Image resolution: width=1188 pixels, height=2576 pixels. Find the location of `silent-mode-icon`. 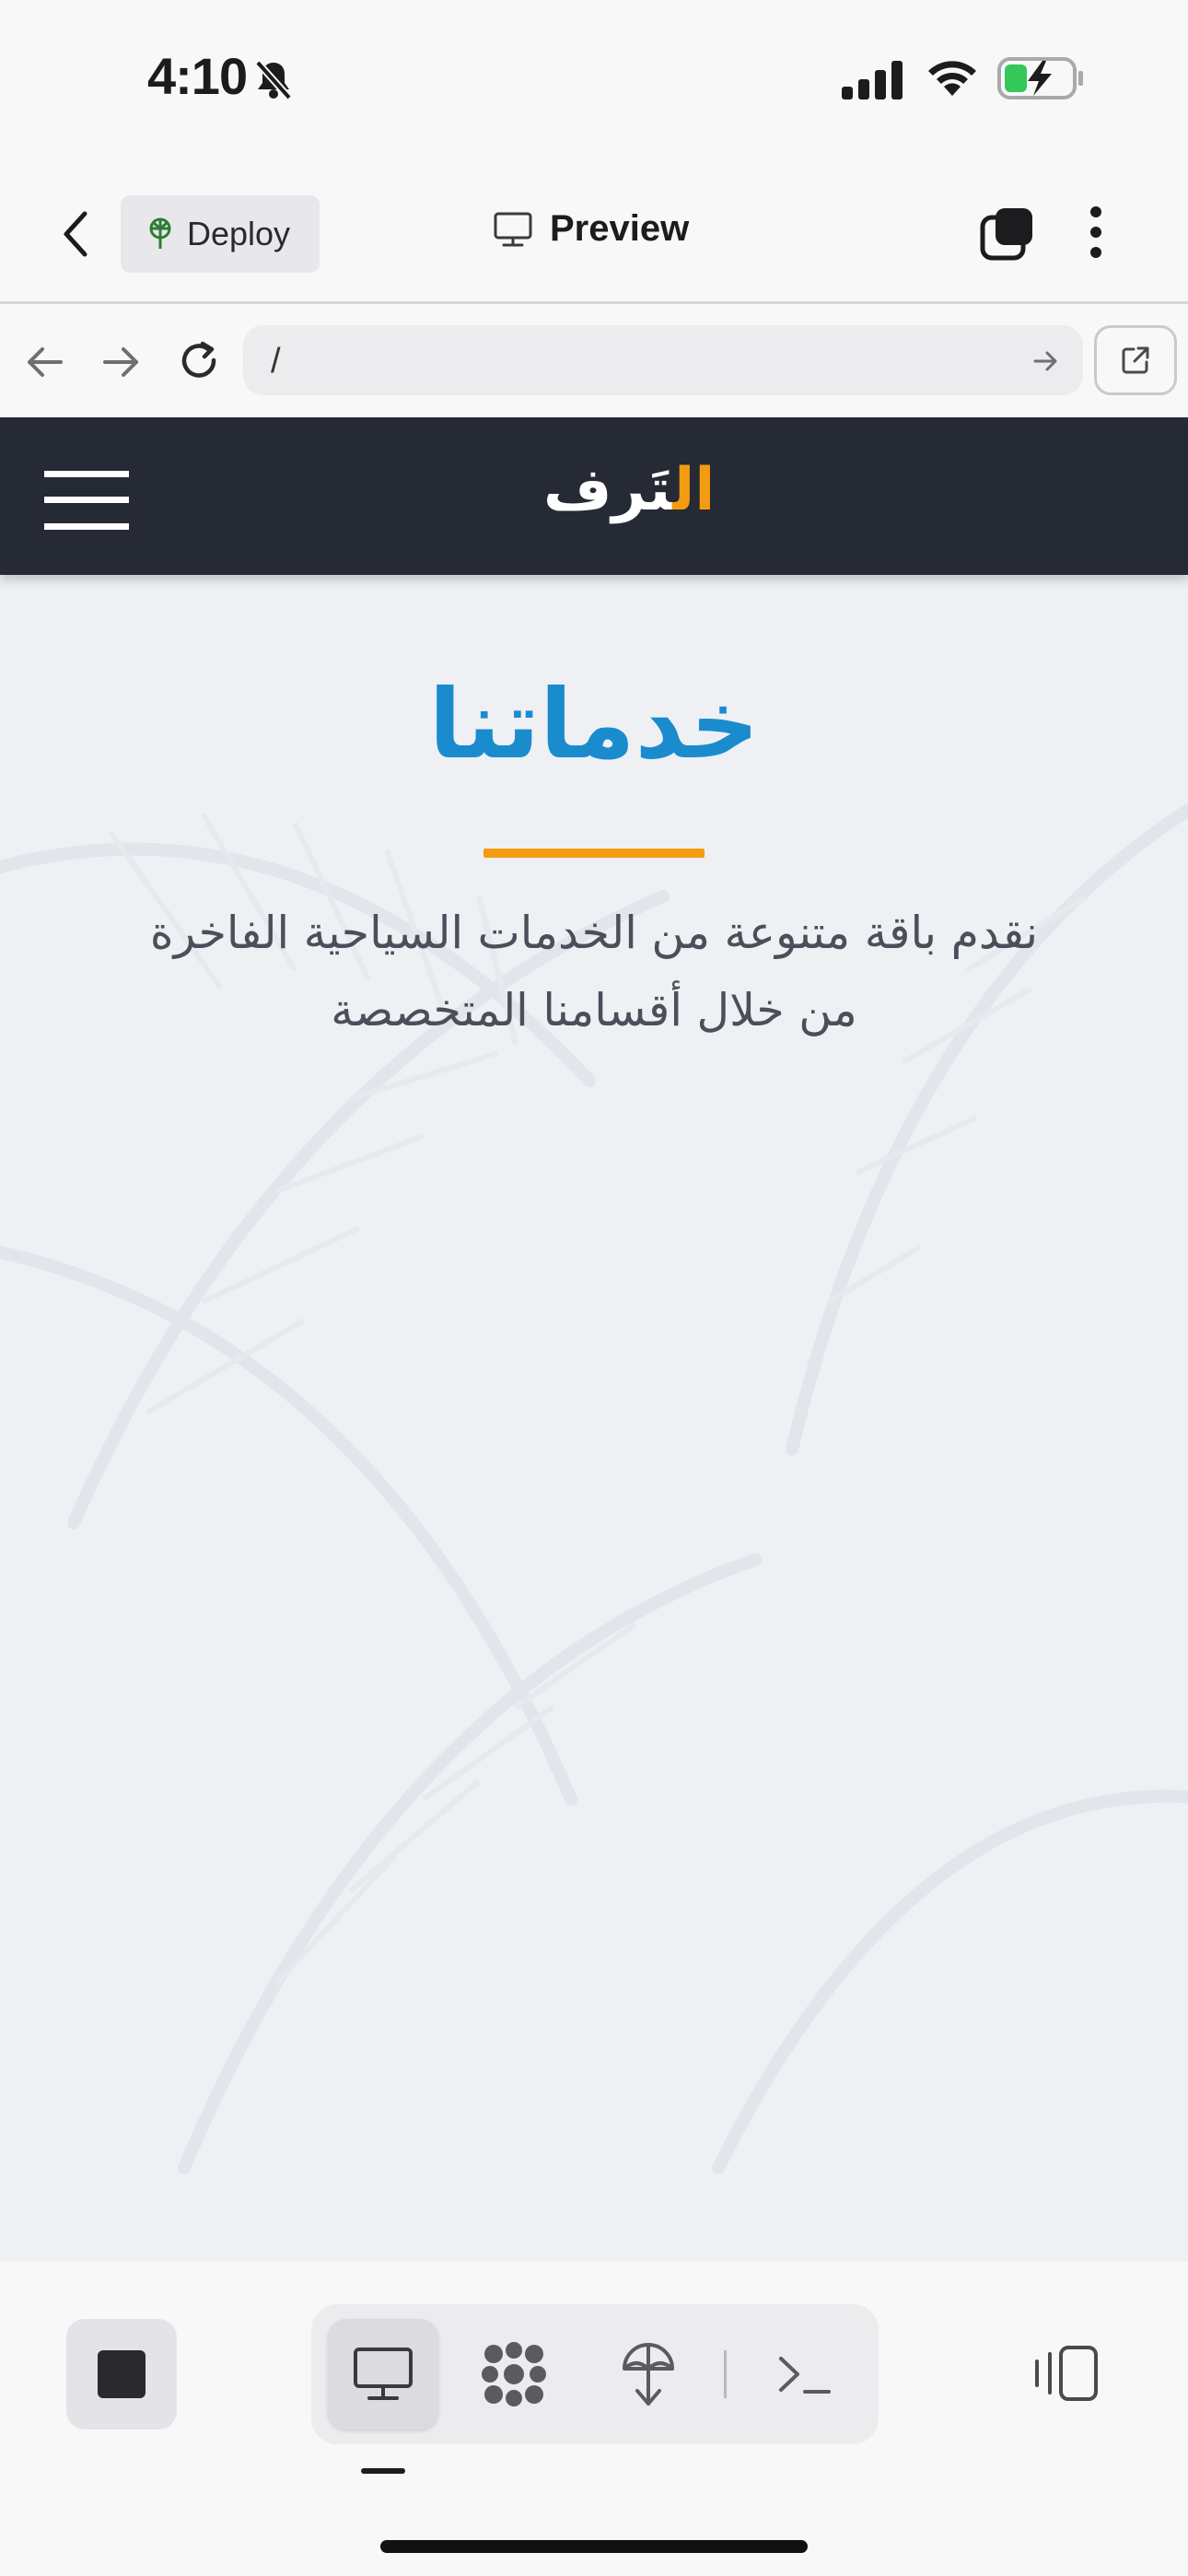

silent-mode-icon is located at coordinates (273, 80).